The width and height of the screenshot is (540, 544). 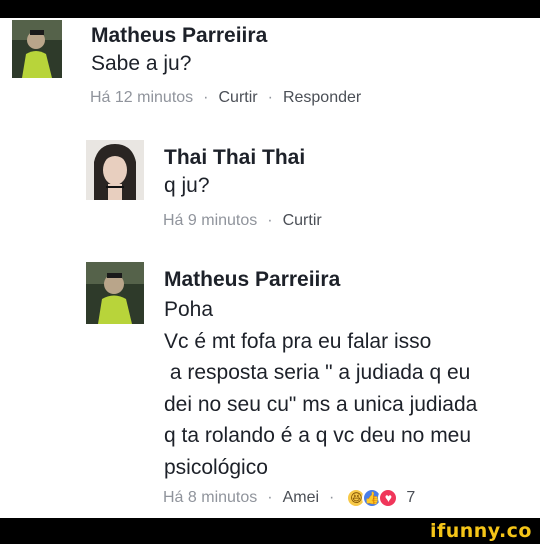 I want to click on comment-line: Poha, so click(x=189, y=309).